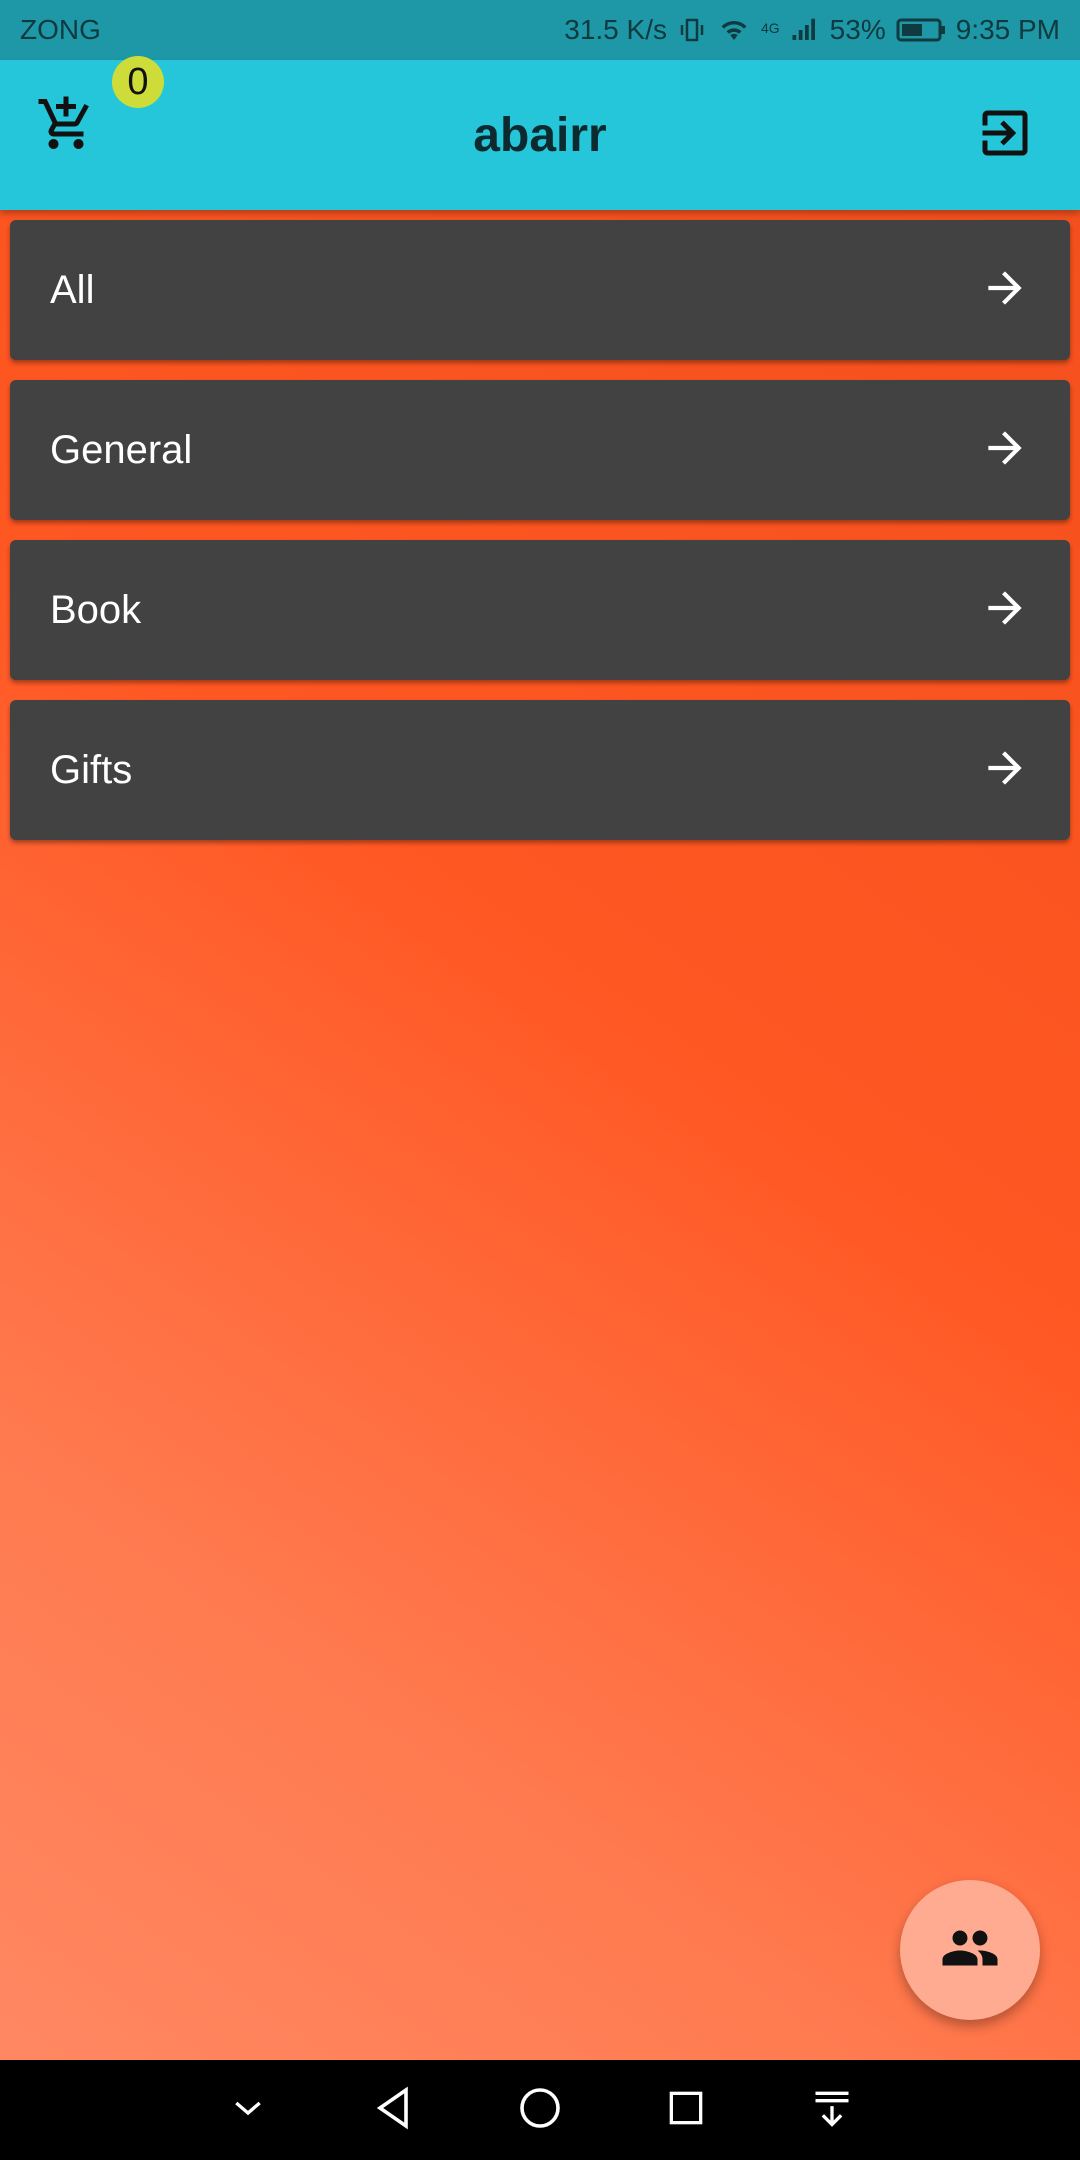  What do you see at coordinates (72, 289) in the screenshot?
I see `category-label: All` at bounding box center [72, 289].